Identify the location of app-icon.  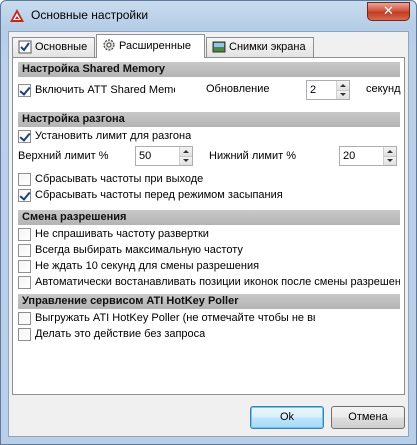
(17, 15).